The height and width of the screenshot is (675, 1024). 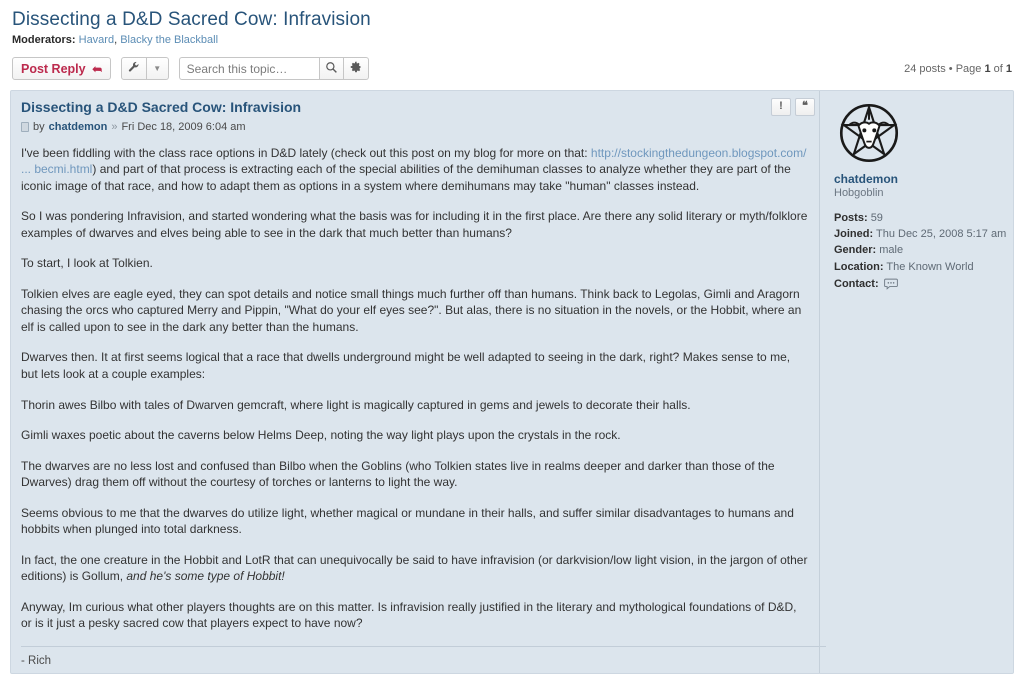 I want to click on pagination-summary: 24 posts • Page 1 of 1, so click(x=958, y=69).